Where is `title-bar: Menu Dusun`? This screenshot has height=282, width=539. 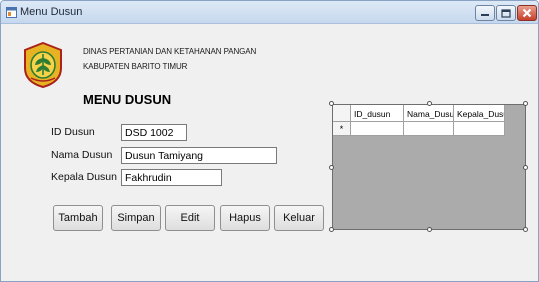 title-bar: Menu Dusun is located at coordinates (269, 12).